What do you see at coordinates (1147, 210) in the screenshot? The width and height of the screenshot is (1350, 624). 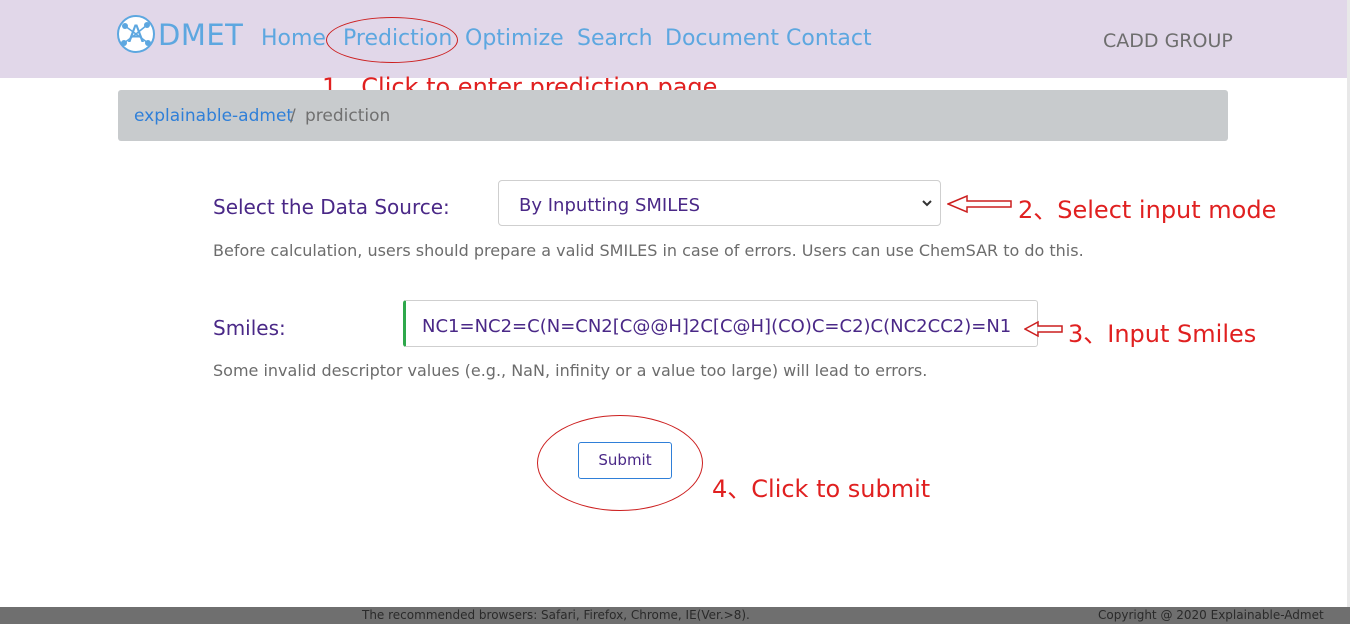 I see `annotation-step2: 2、Select input mode` at bounding box center [1147, 210].